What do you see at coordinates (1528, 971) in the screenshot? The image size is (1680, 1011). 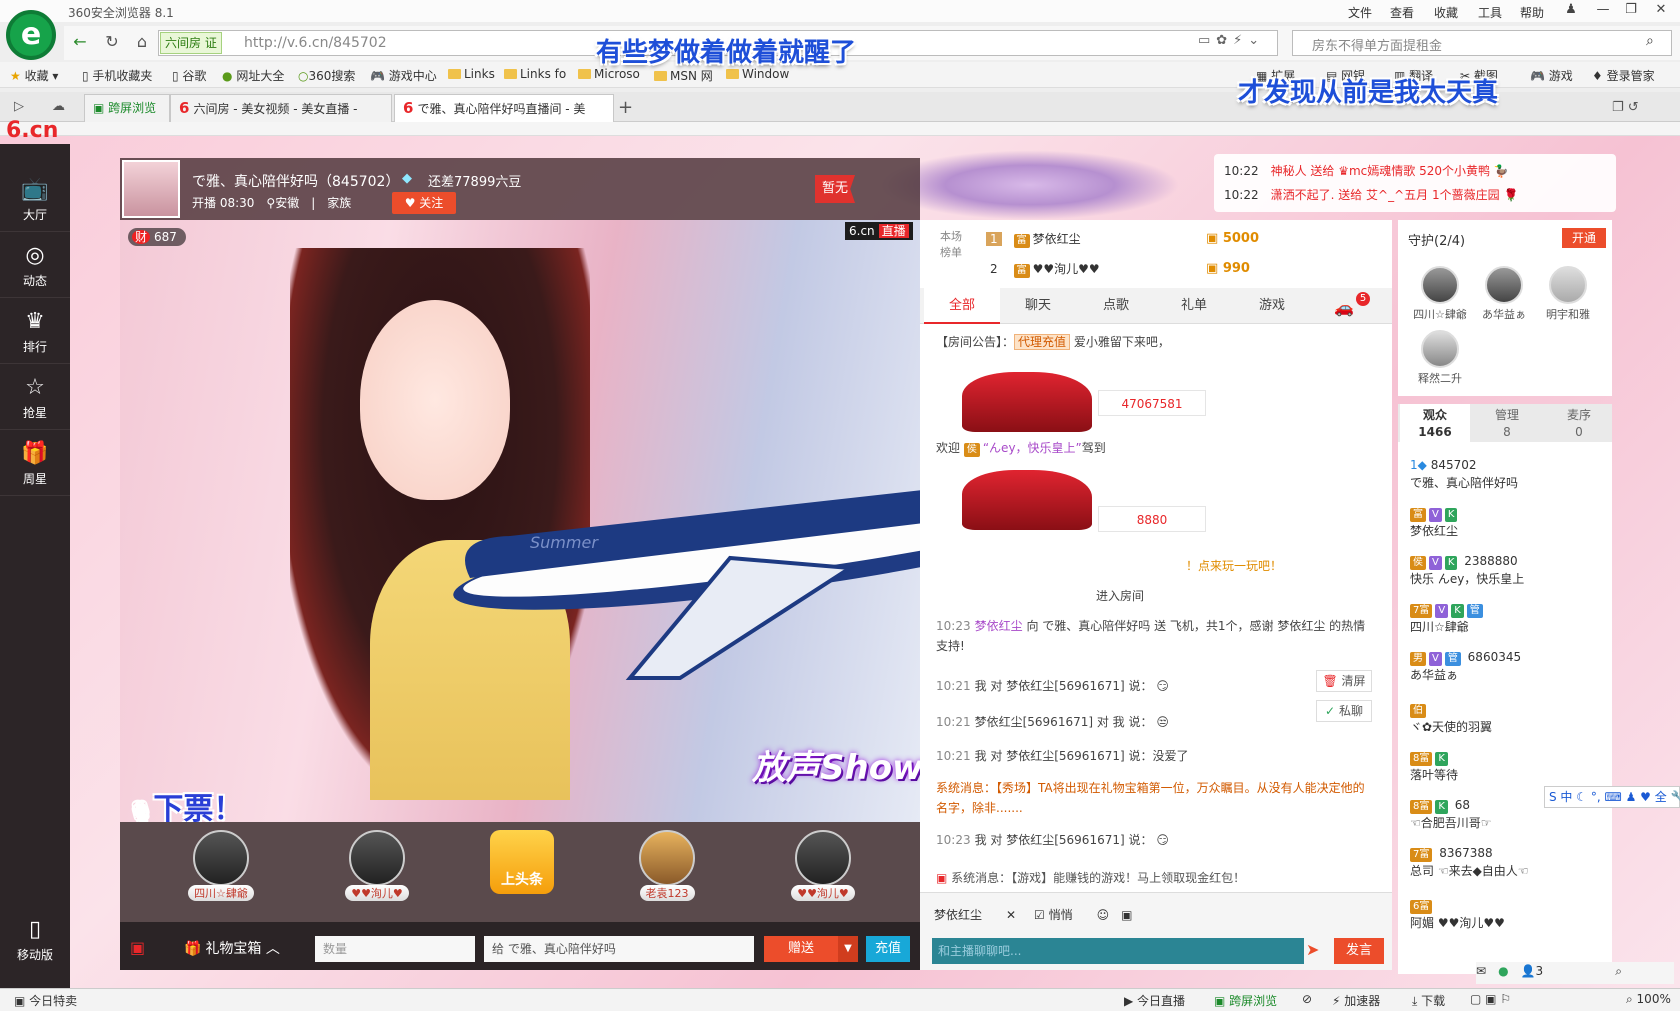 I see `user-icon: 👤` at bounding box center [1528, 971].